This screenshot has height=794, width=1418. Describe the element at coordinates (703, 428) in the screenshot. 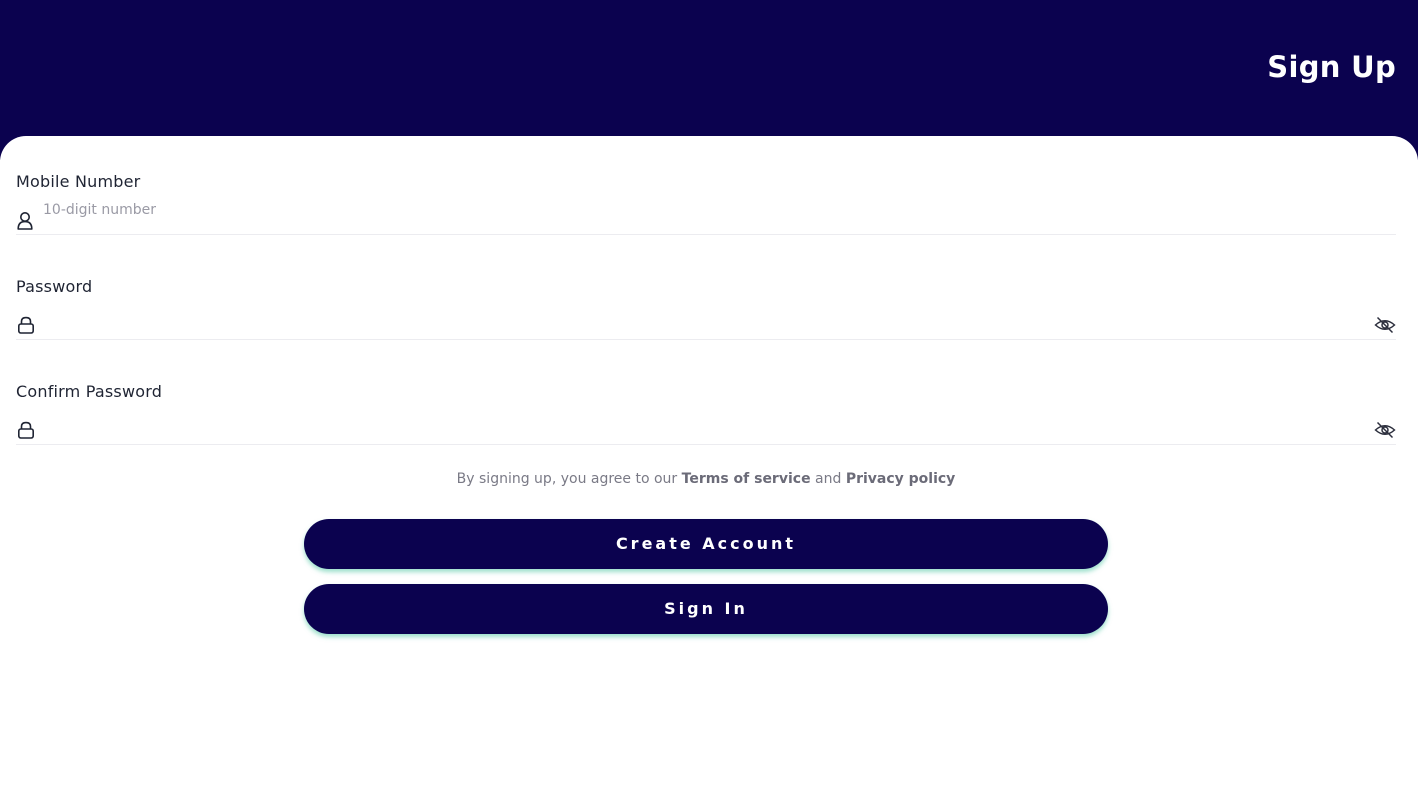

I see `confirm-password-input` at that location.